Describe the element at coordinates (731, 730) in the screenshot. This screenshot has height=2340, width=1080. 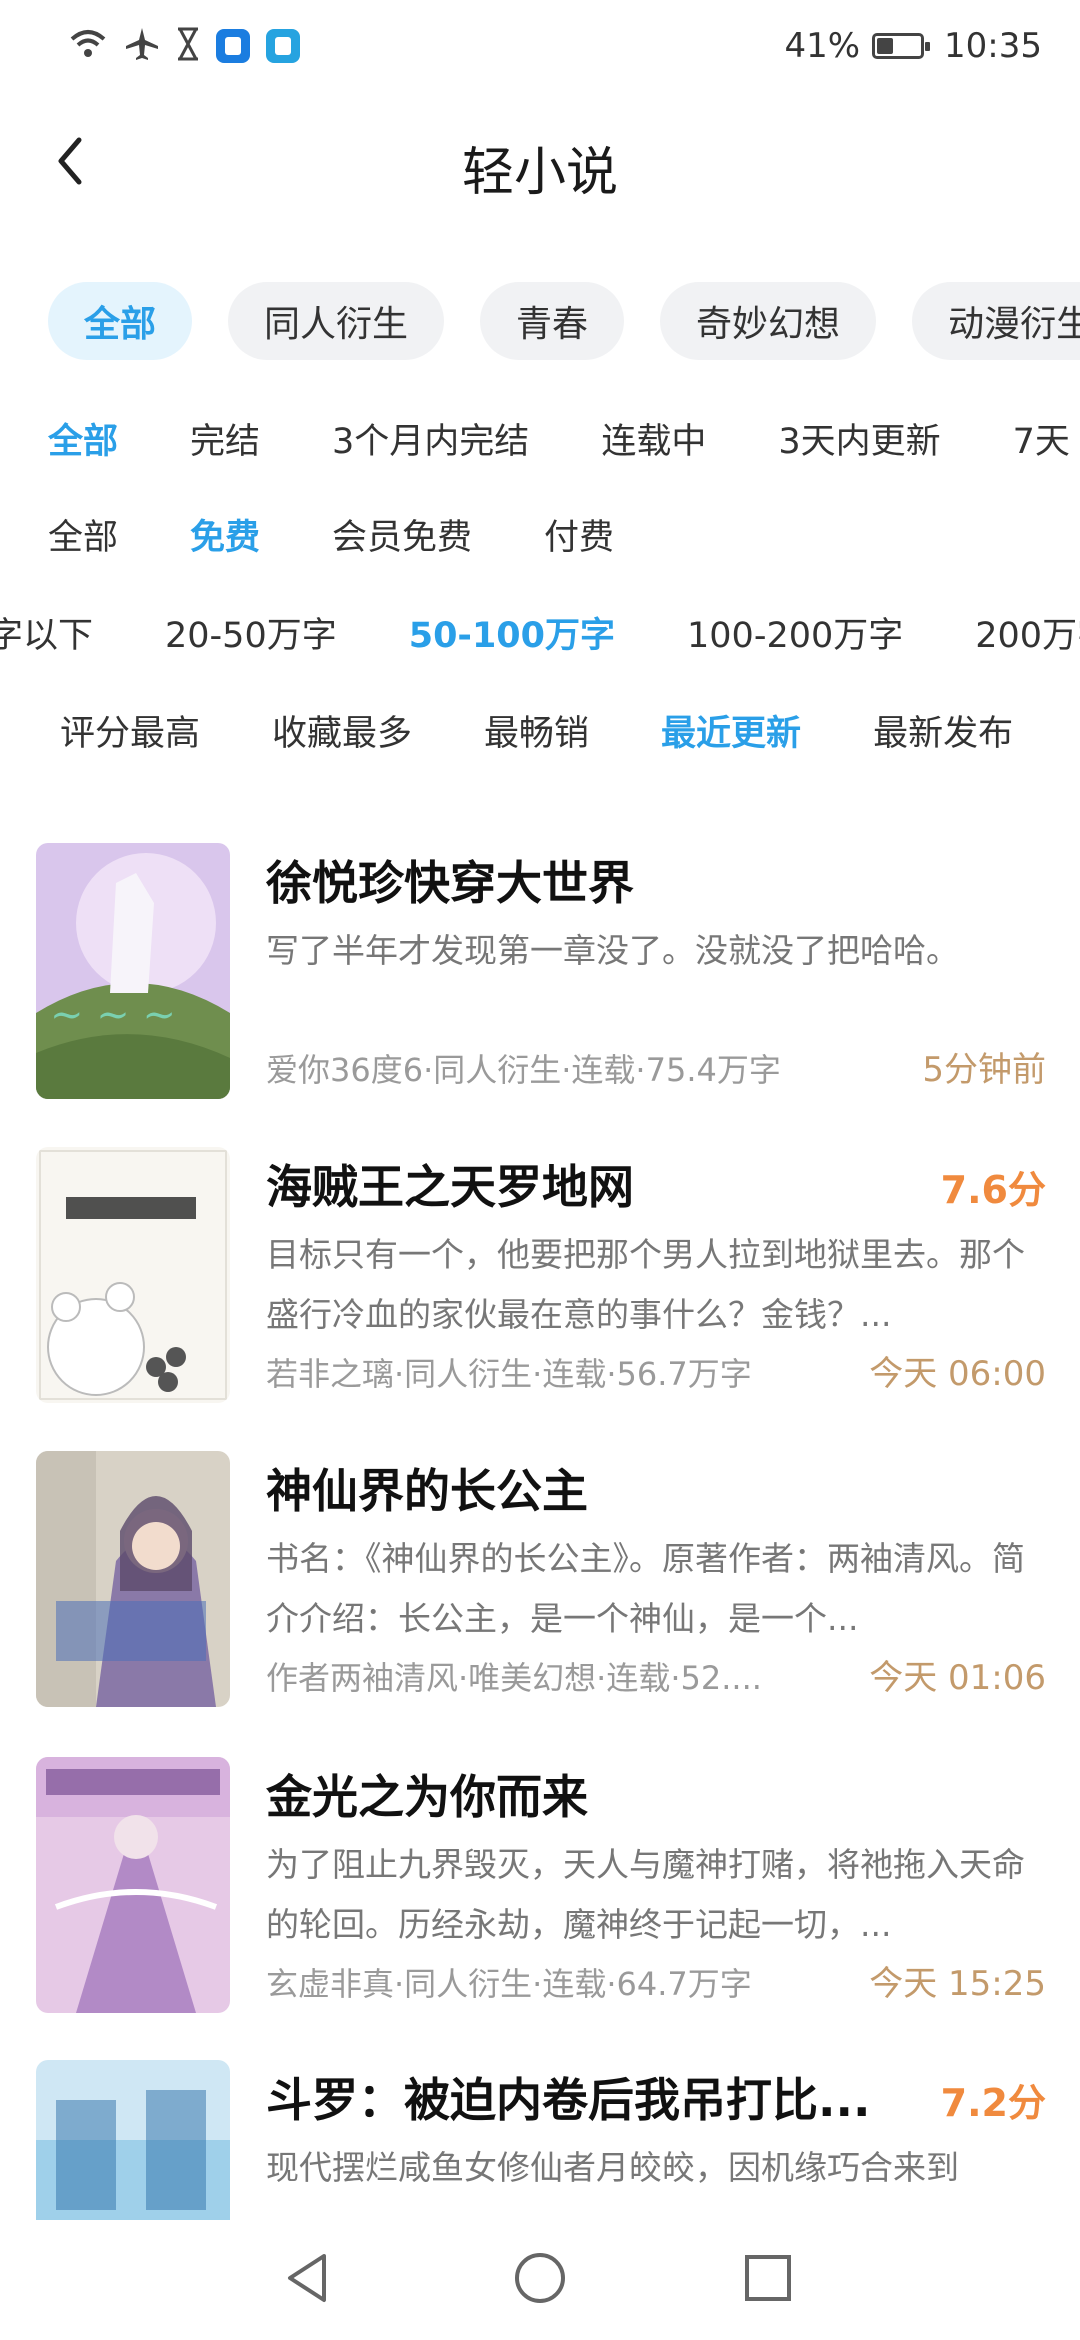
I see `sort-option-recently-updated: 最近更新` at that location.